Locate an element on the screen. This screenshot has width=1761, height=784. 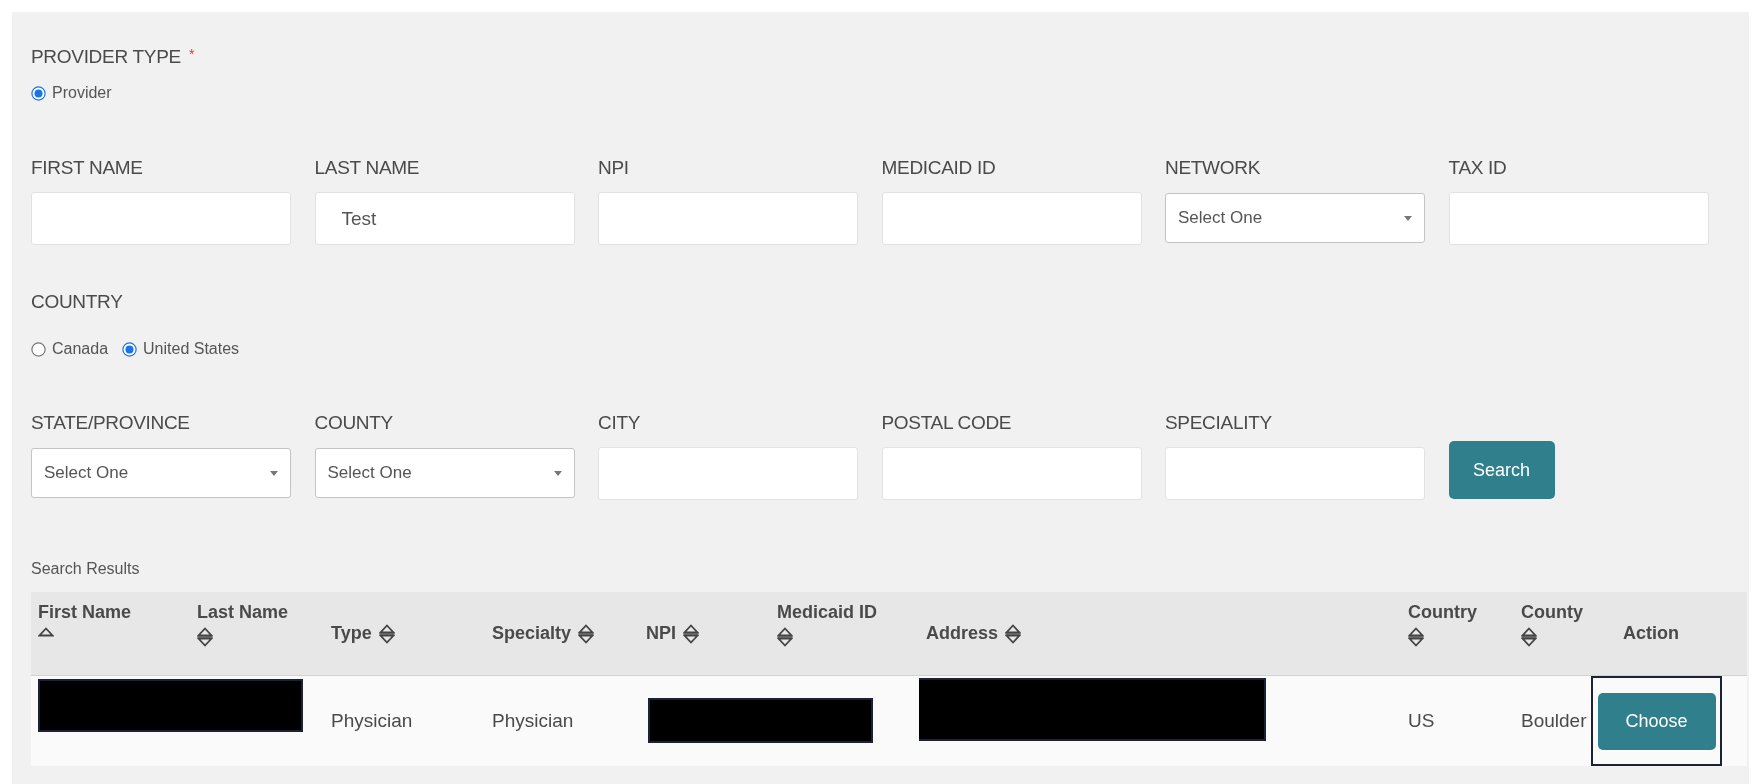
required-mark: * is located at coordinates (191, 54).